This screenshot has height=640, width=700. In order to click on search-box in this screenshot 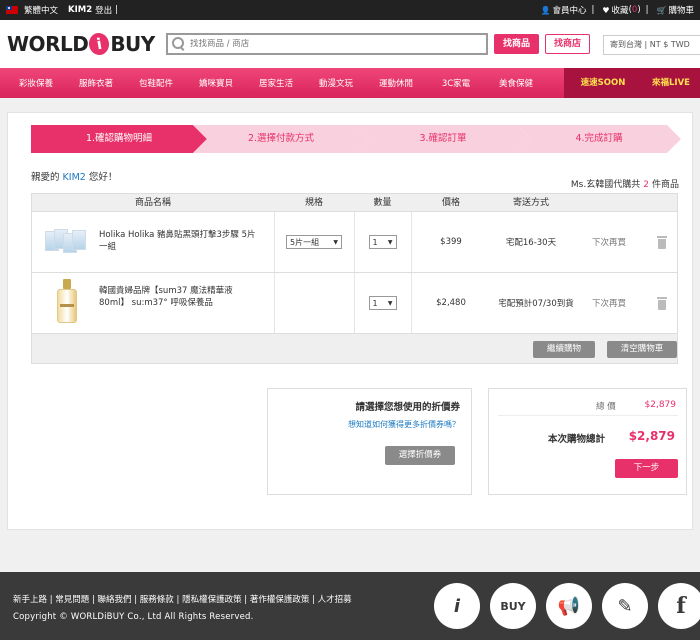, I will do `click(327, 44)`.